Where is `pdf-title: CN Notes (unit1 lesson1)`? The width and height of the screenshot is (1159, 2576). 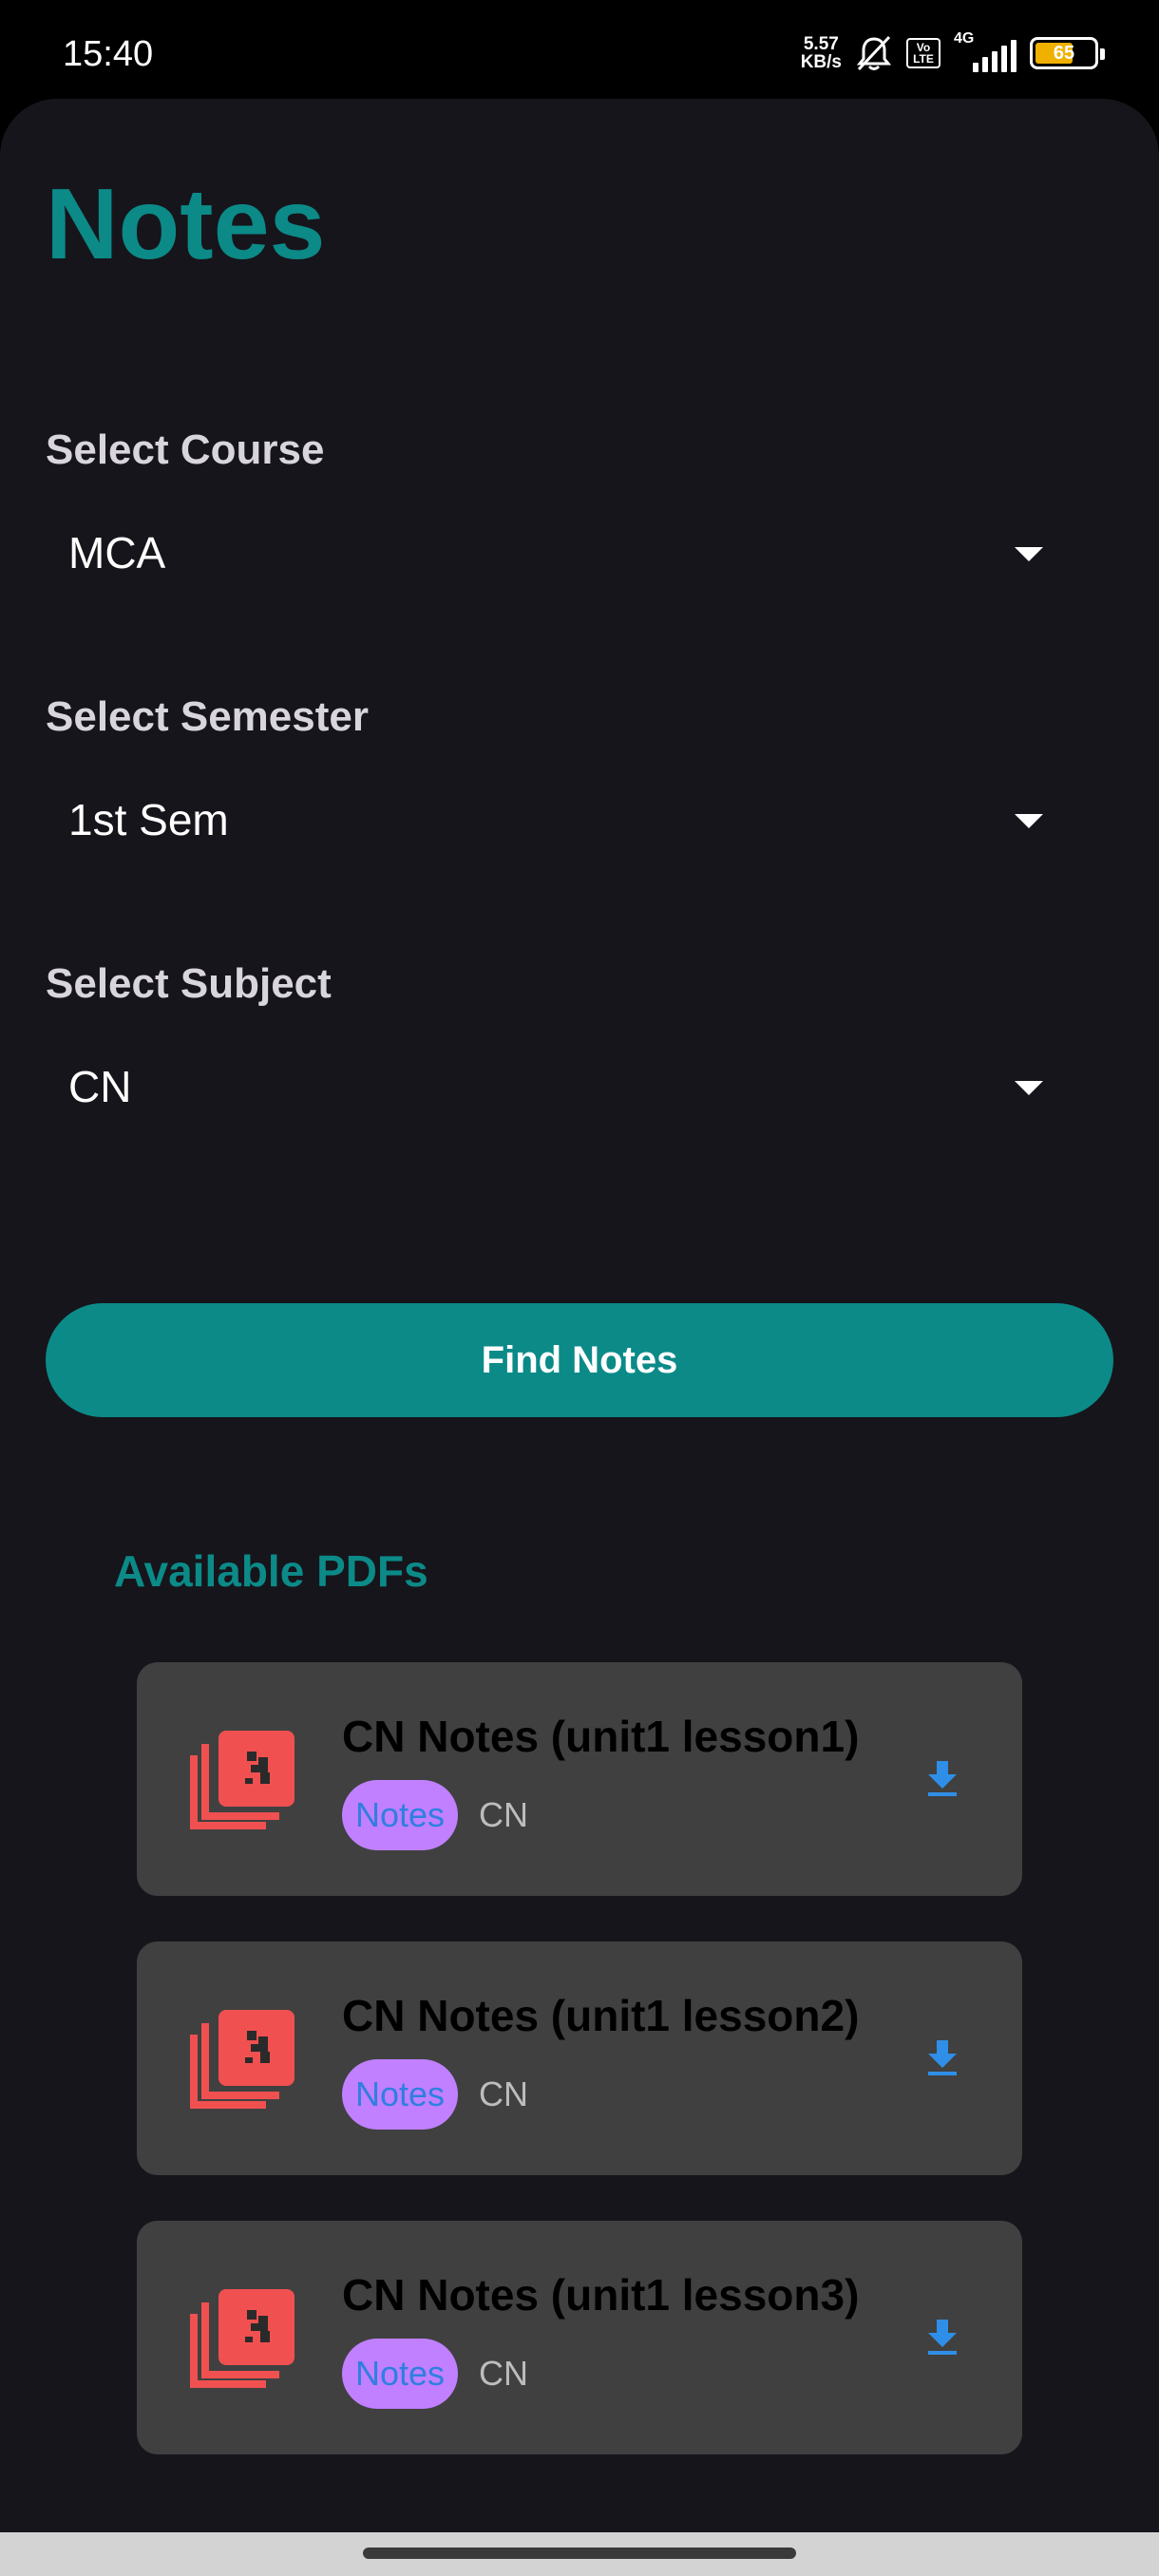
pdf-title: CN Notes (unit1 lesson1) is located at coordinates (601, 1736).